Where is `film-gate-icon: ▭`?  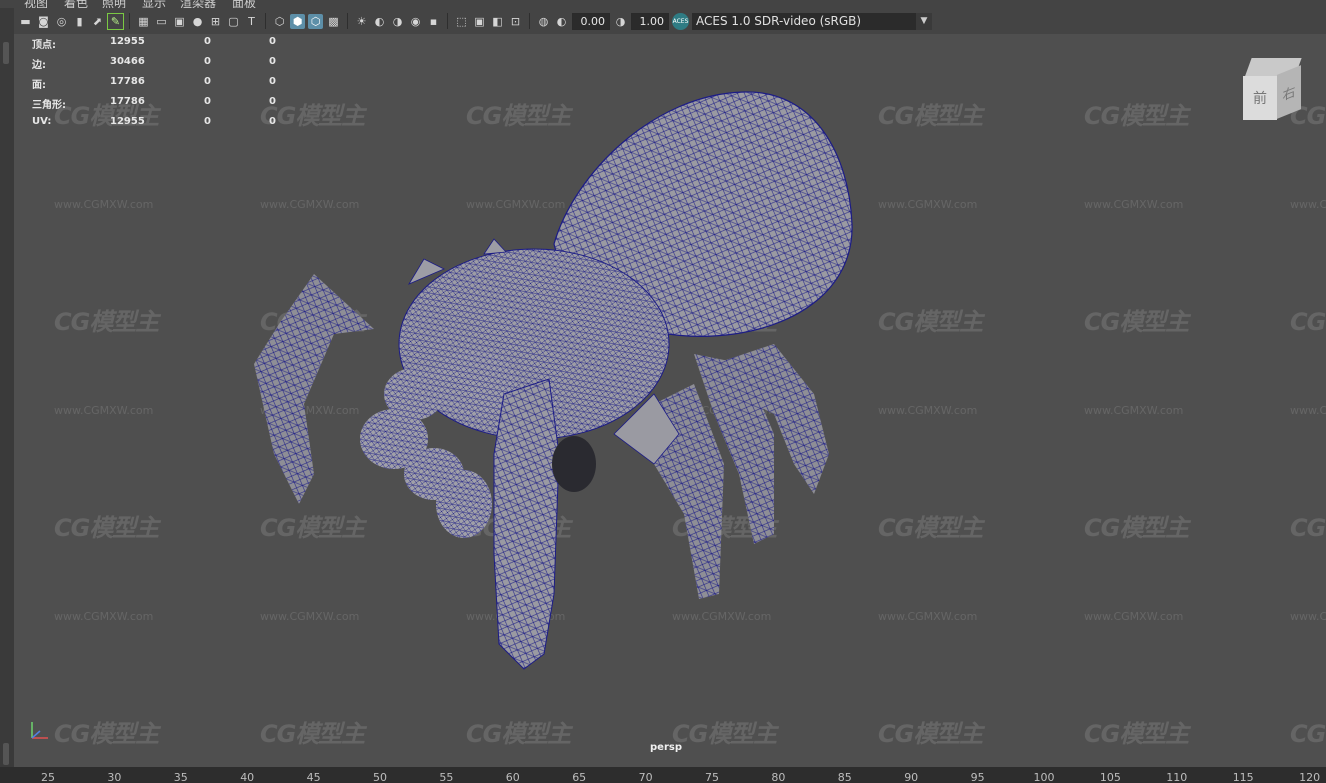 film-gate-icon: ▭ is located at coordinates (161, 21).